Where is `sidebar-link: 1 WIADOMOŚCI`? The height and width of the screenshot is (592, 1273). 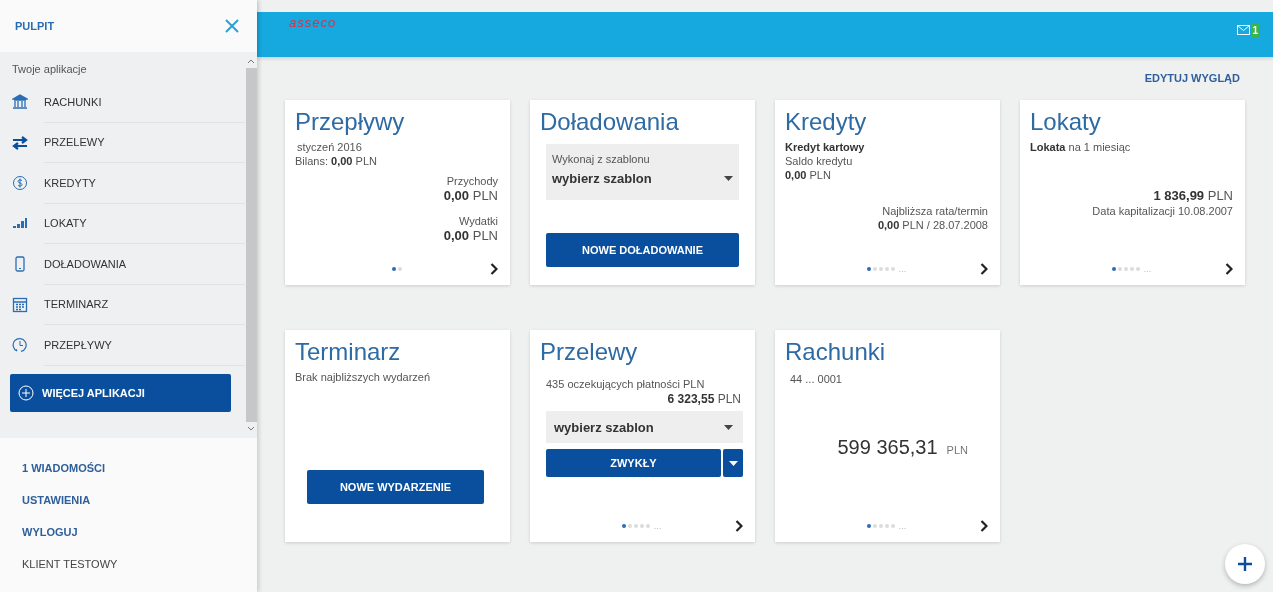 sidebar-link: 1 WIADOMOŚCI is located at coordinates (139, 468).